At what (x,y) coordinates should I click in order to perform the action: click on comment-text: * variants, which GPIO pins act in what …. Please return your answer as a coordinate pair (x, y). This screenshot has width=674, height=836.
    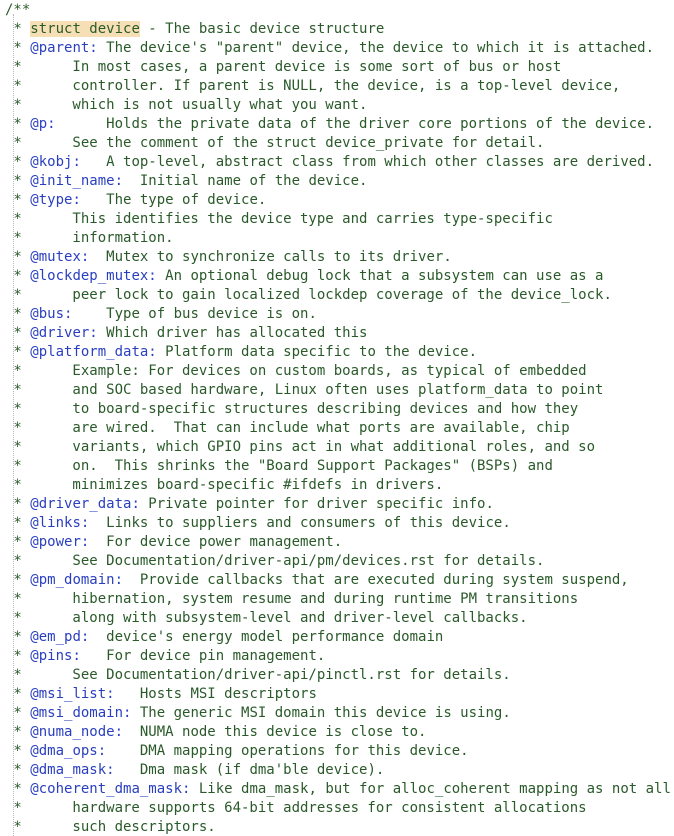
    Looking at the image, I should click on (300, 447).